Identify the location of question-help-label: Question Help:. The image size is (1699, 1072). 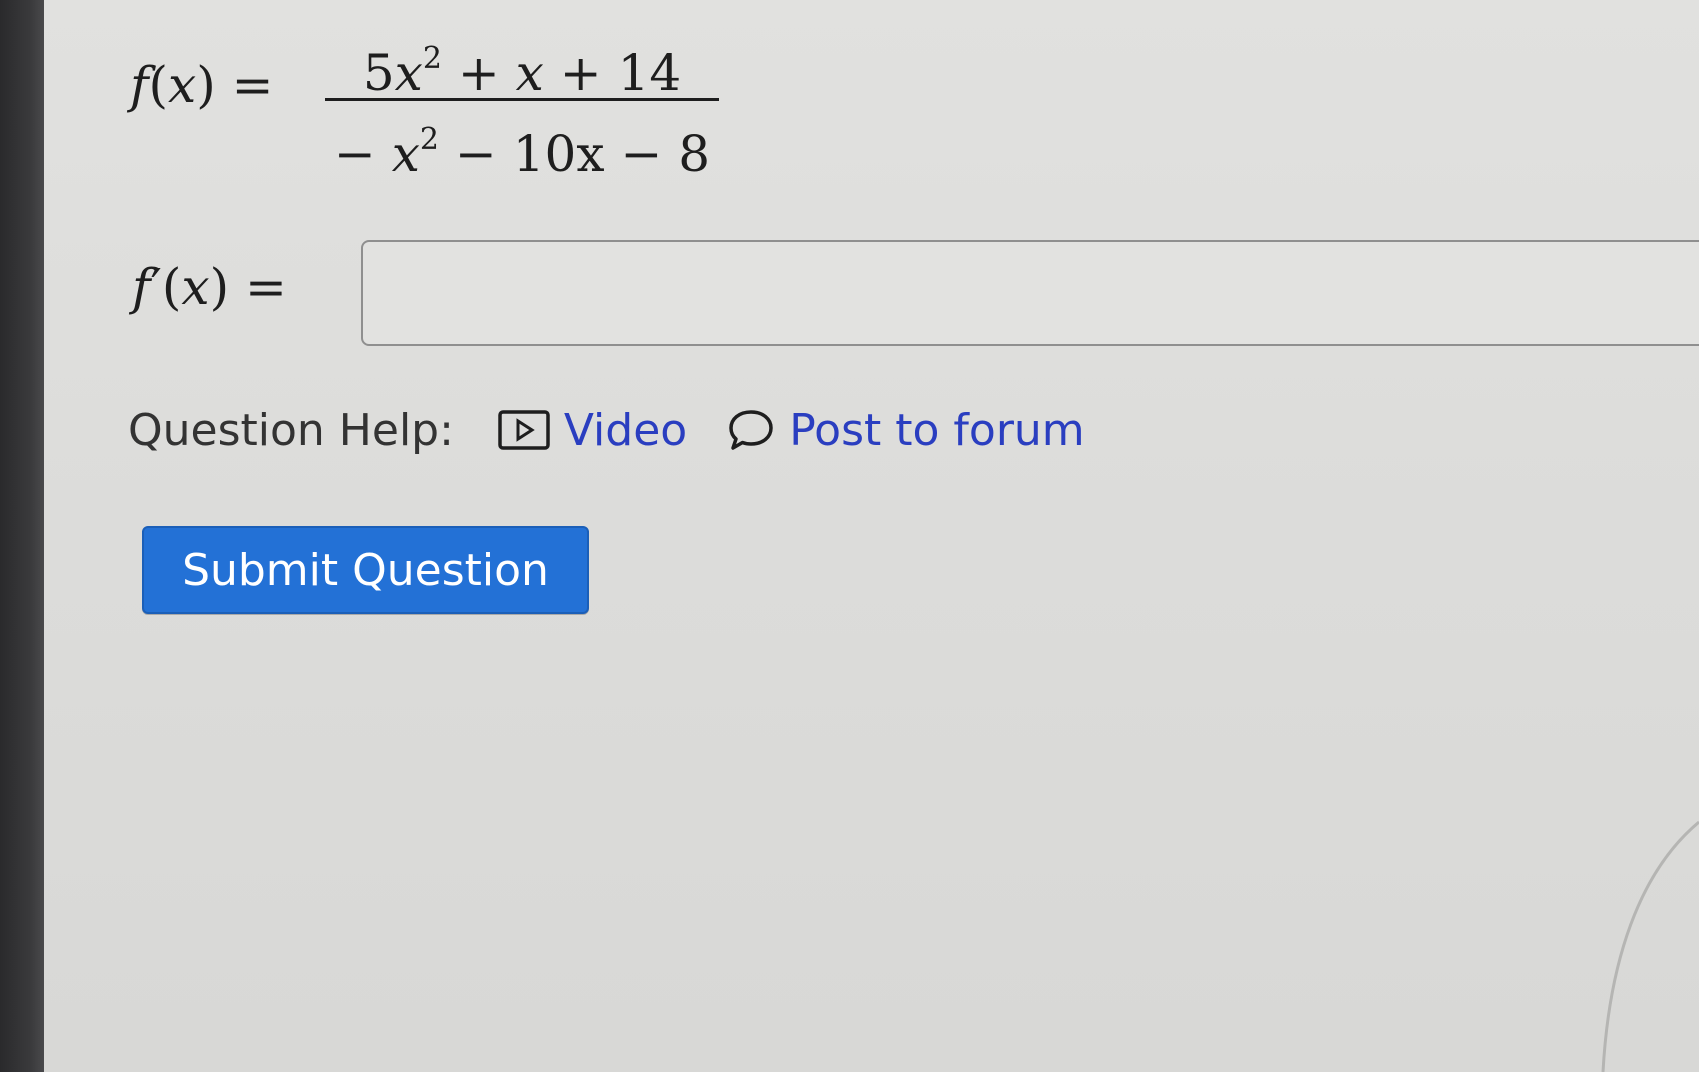
(291, 430).